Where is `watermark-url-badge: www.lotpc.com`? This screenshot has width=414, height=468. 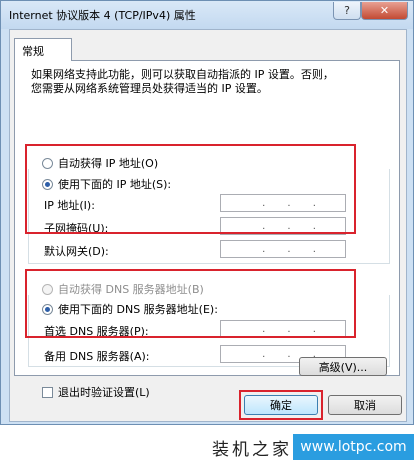
watermark-url-badge: www.lotpc.com is located at coordinates (353, 447).